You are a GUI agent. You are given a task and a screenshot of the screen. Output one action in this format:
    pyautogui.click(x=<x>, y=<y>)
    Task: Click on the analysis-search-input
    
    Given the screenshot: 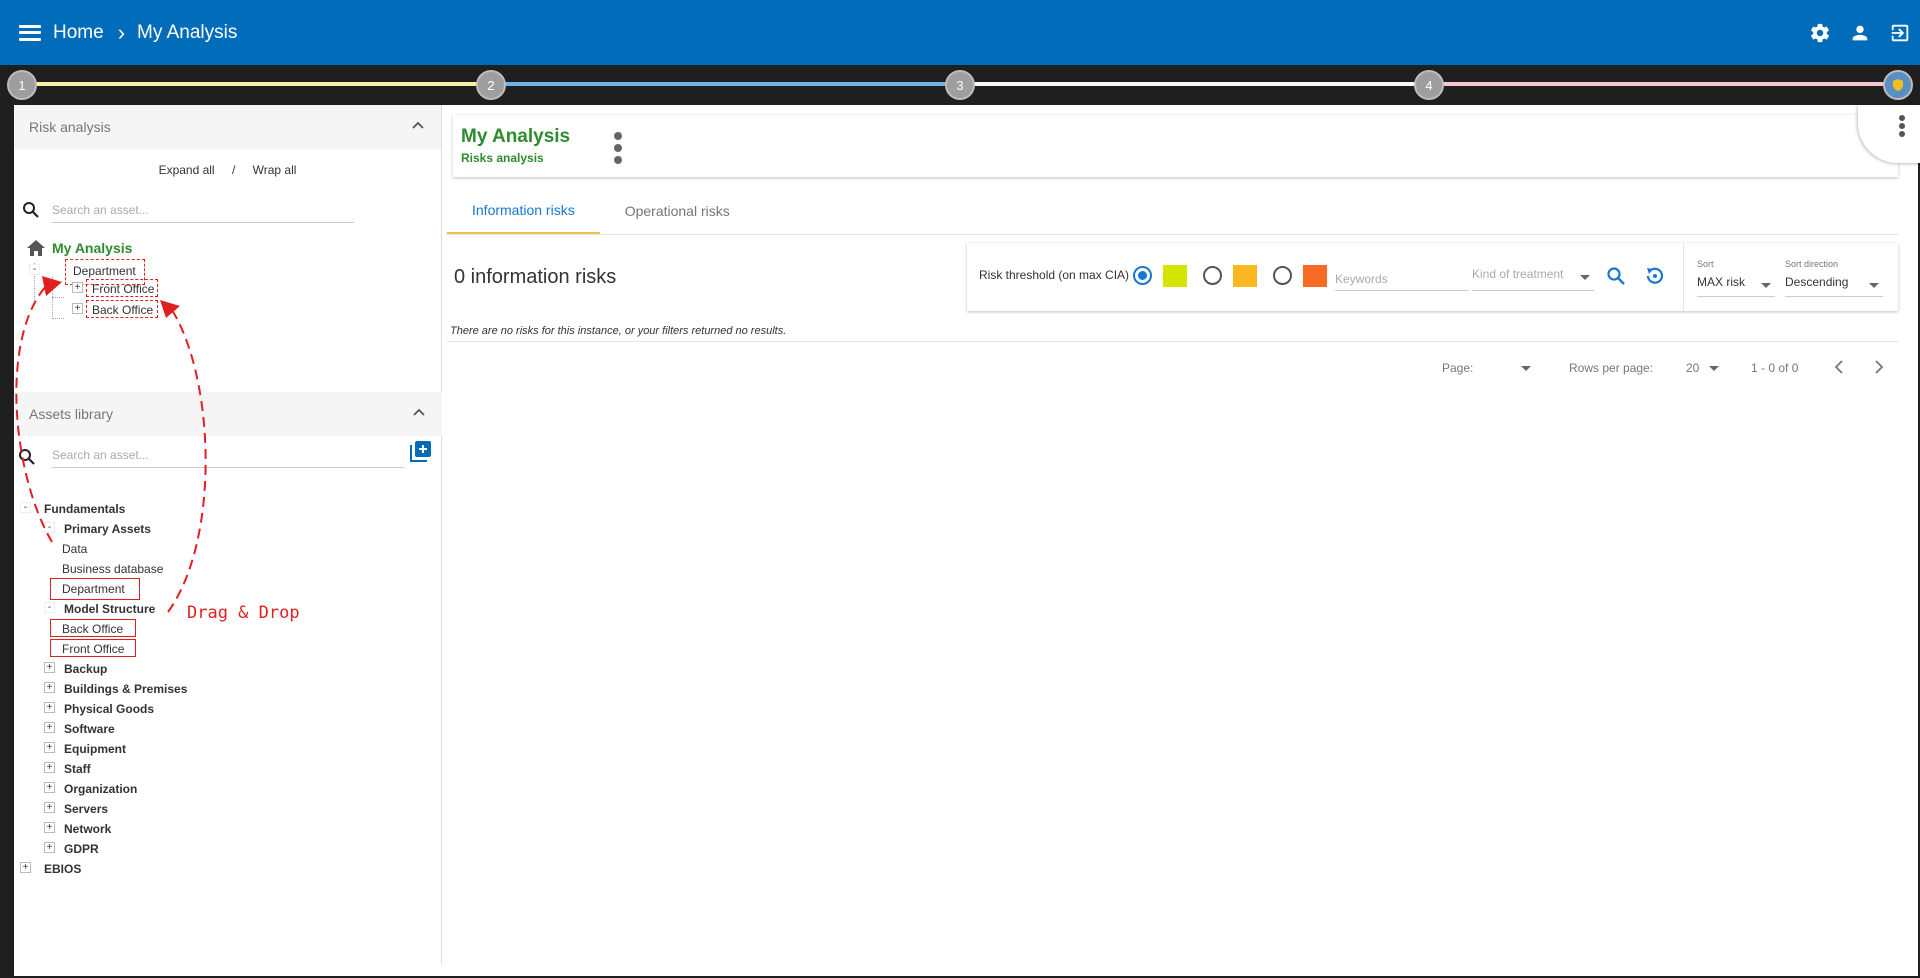 What is the action you would take?
    pyautogui.click(x=203, y=210)
    